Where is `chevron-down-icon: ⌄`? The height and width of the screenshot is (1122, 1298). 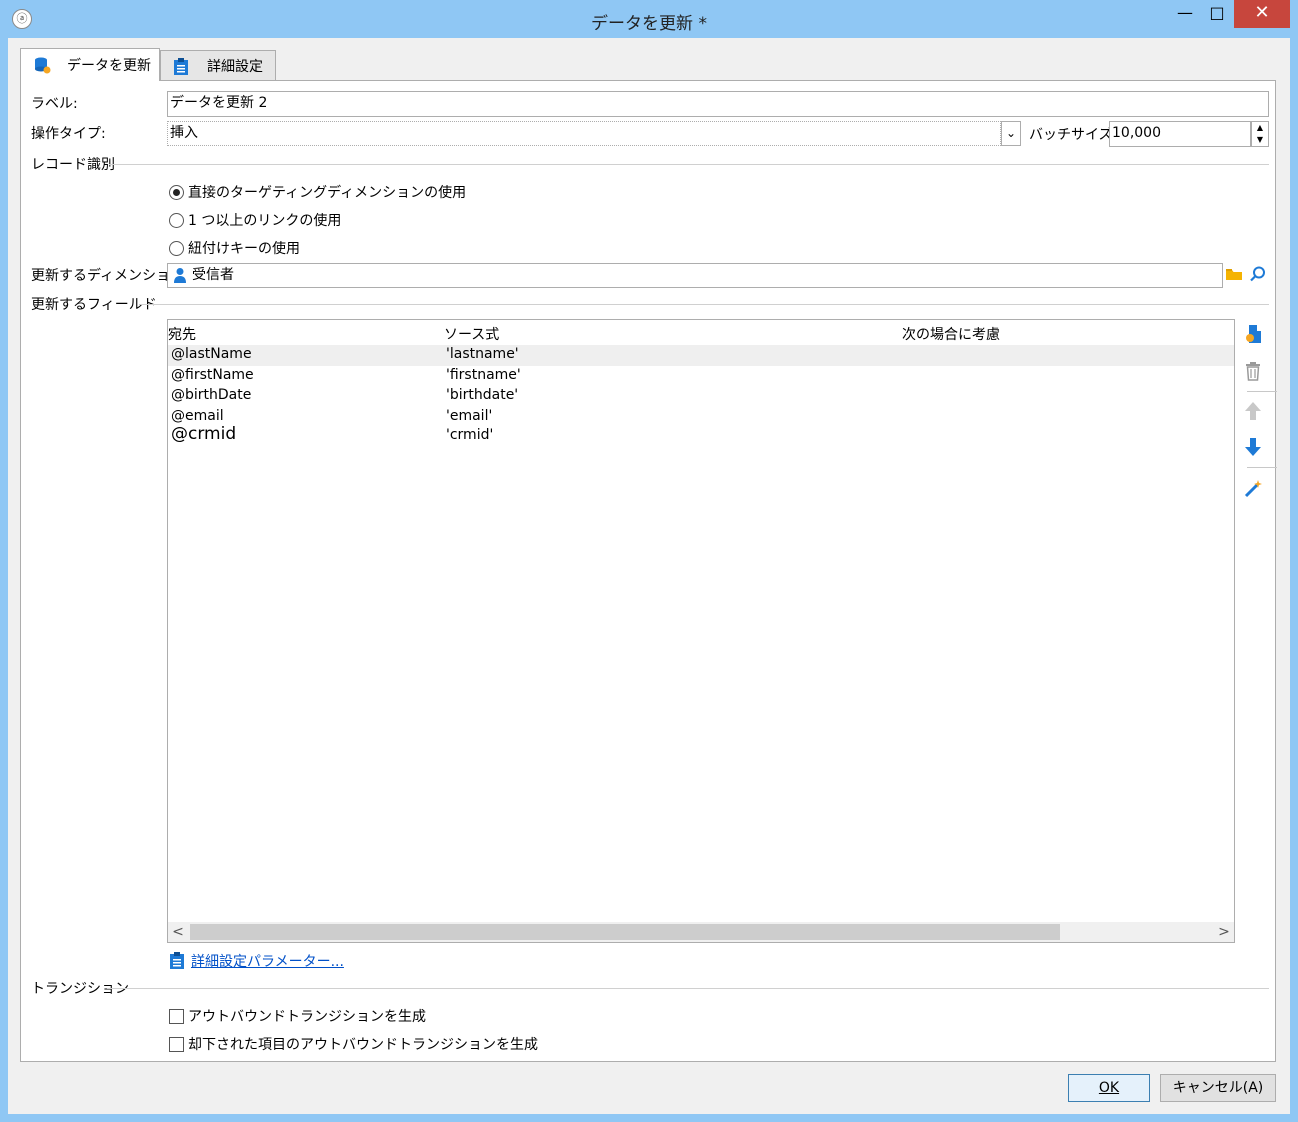
chevron-down-icon: ⌄ is located at coordinates (1011, 133).